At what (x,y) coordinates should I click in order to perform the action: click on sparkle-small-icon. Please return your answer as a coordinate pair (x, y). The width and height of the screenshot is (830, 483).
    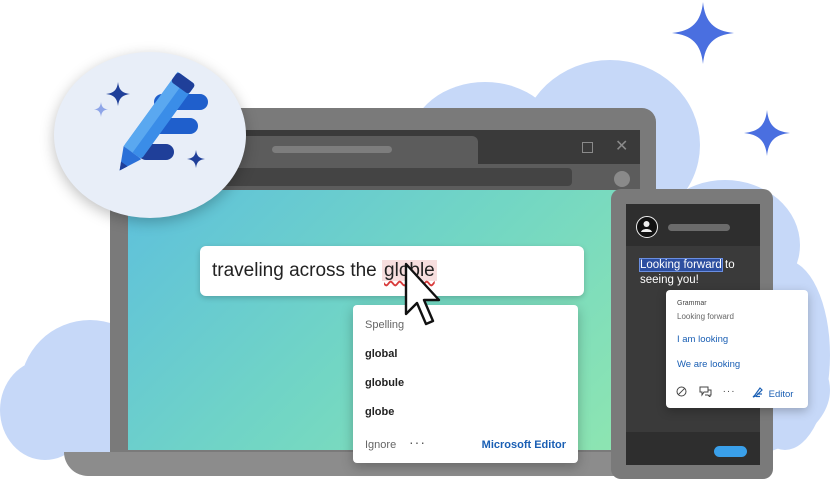
    Looking at the image, I should click on (767, 133).